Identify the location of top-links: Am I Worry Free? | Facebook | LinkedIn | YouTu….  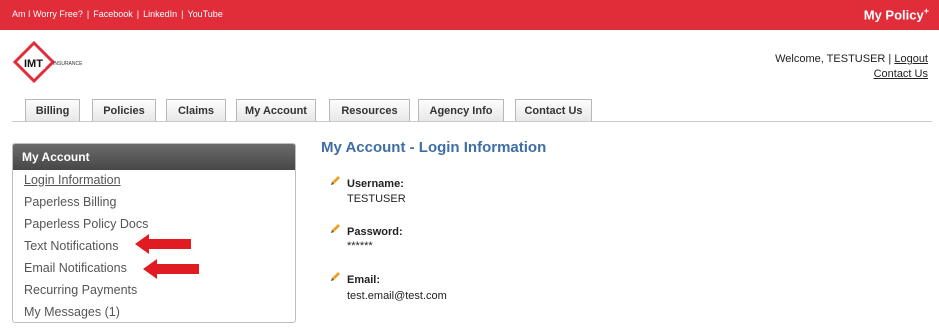
(117, 14).